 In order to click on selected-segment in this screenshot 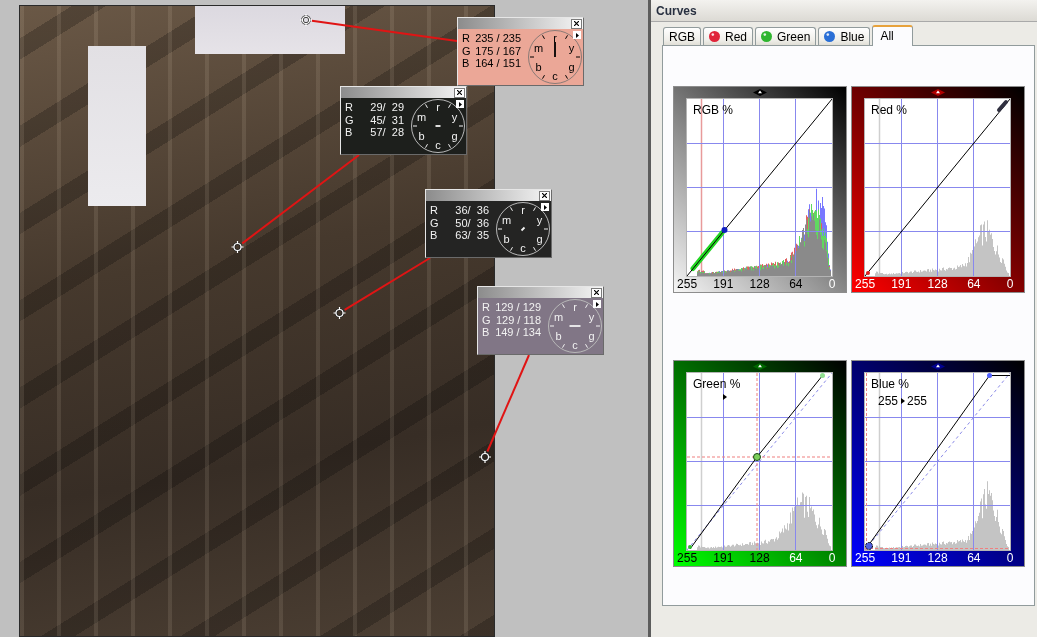, I will do `click(707, 250)`.